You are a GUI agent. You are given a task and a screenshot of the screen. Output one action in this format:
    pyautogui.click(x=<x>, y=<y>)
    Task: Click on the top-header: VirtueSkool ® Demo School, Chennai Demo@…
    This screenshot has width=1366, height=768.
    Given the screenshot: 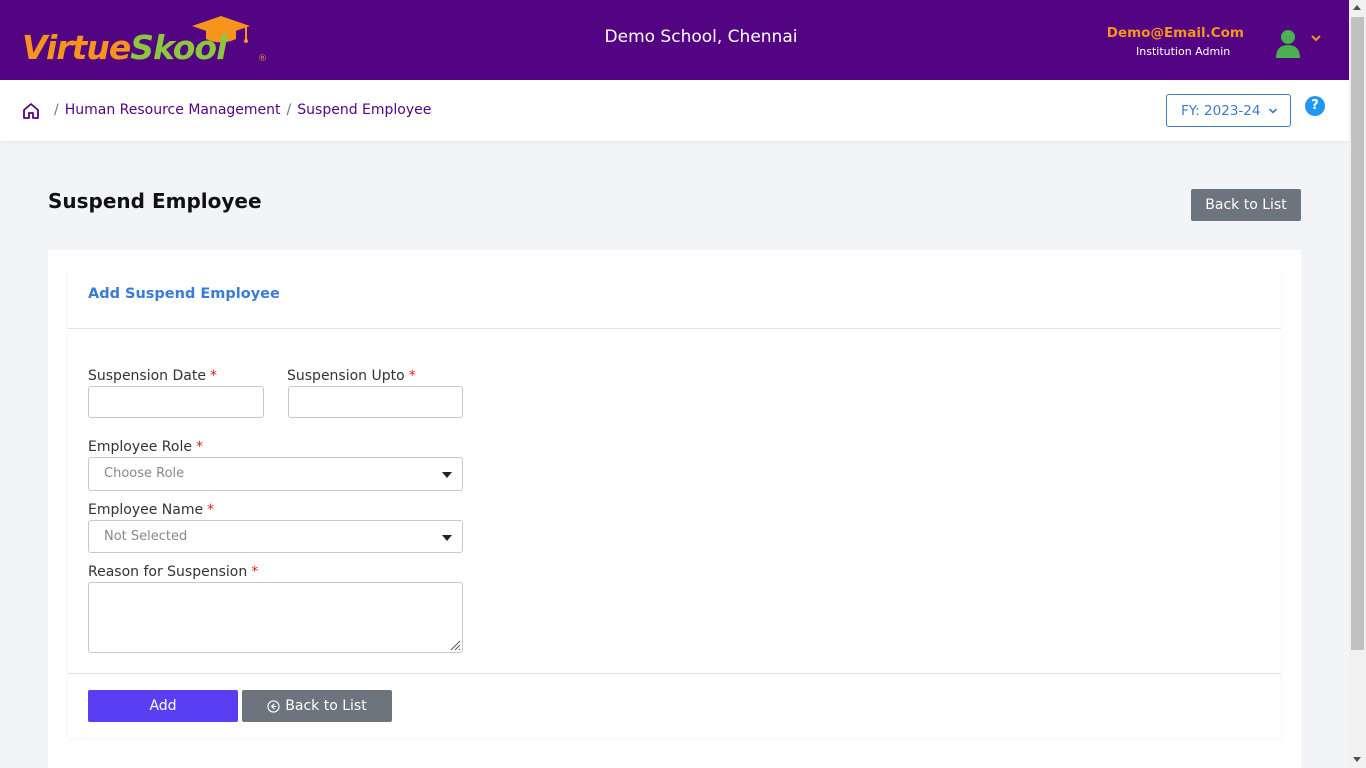 What is the action you would take?
    pyautogui.click(x=674, y=40)
    